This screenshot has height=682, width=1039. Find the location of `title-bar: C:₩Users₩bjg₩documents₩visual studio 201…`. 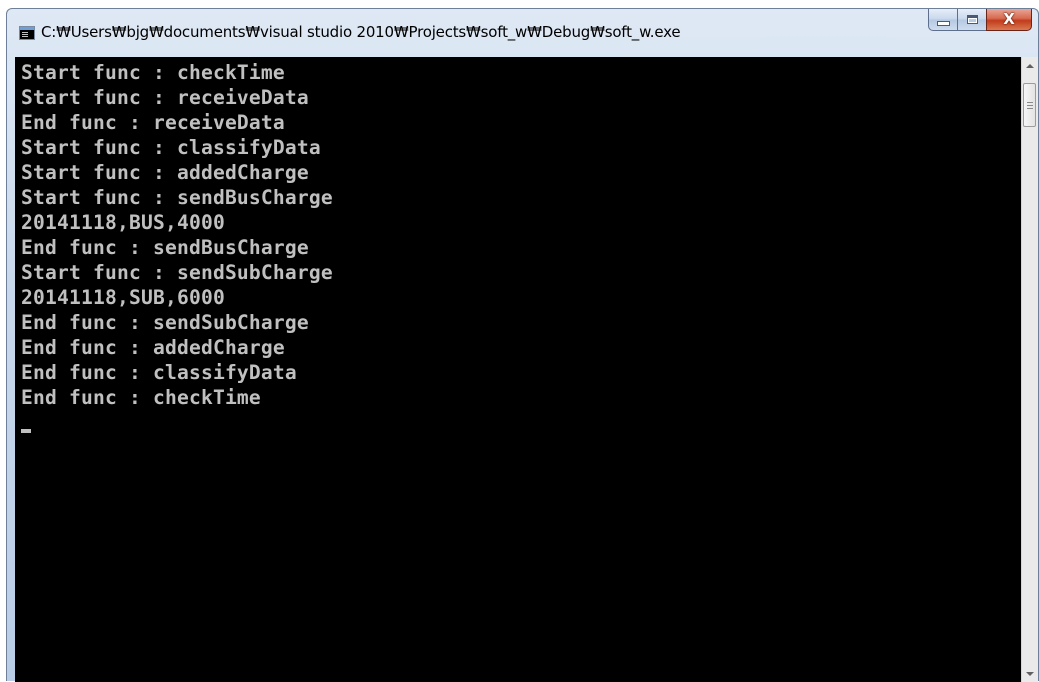

title-bar: C:₩Users₩bjg₩documents₩visual studio 201… is located at coordinates (522, 33).